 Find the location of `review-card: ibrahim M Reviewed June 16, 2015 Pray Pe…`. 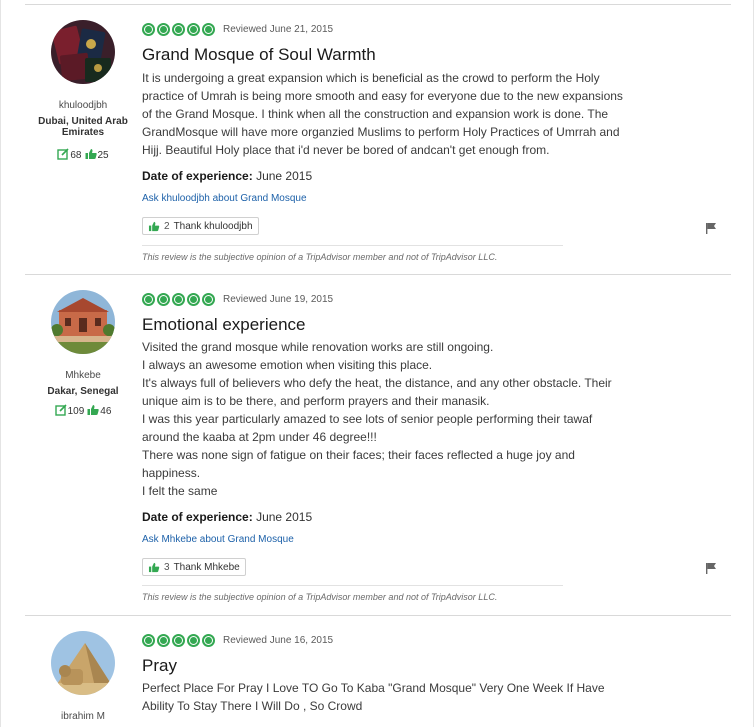

review-card: ibrahim M Reviewed June 16, 2015 Pray Pe… is located at coordinates (378, 671).